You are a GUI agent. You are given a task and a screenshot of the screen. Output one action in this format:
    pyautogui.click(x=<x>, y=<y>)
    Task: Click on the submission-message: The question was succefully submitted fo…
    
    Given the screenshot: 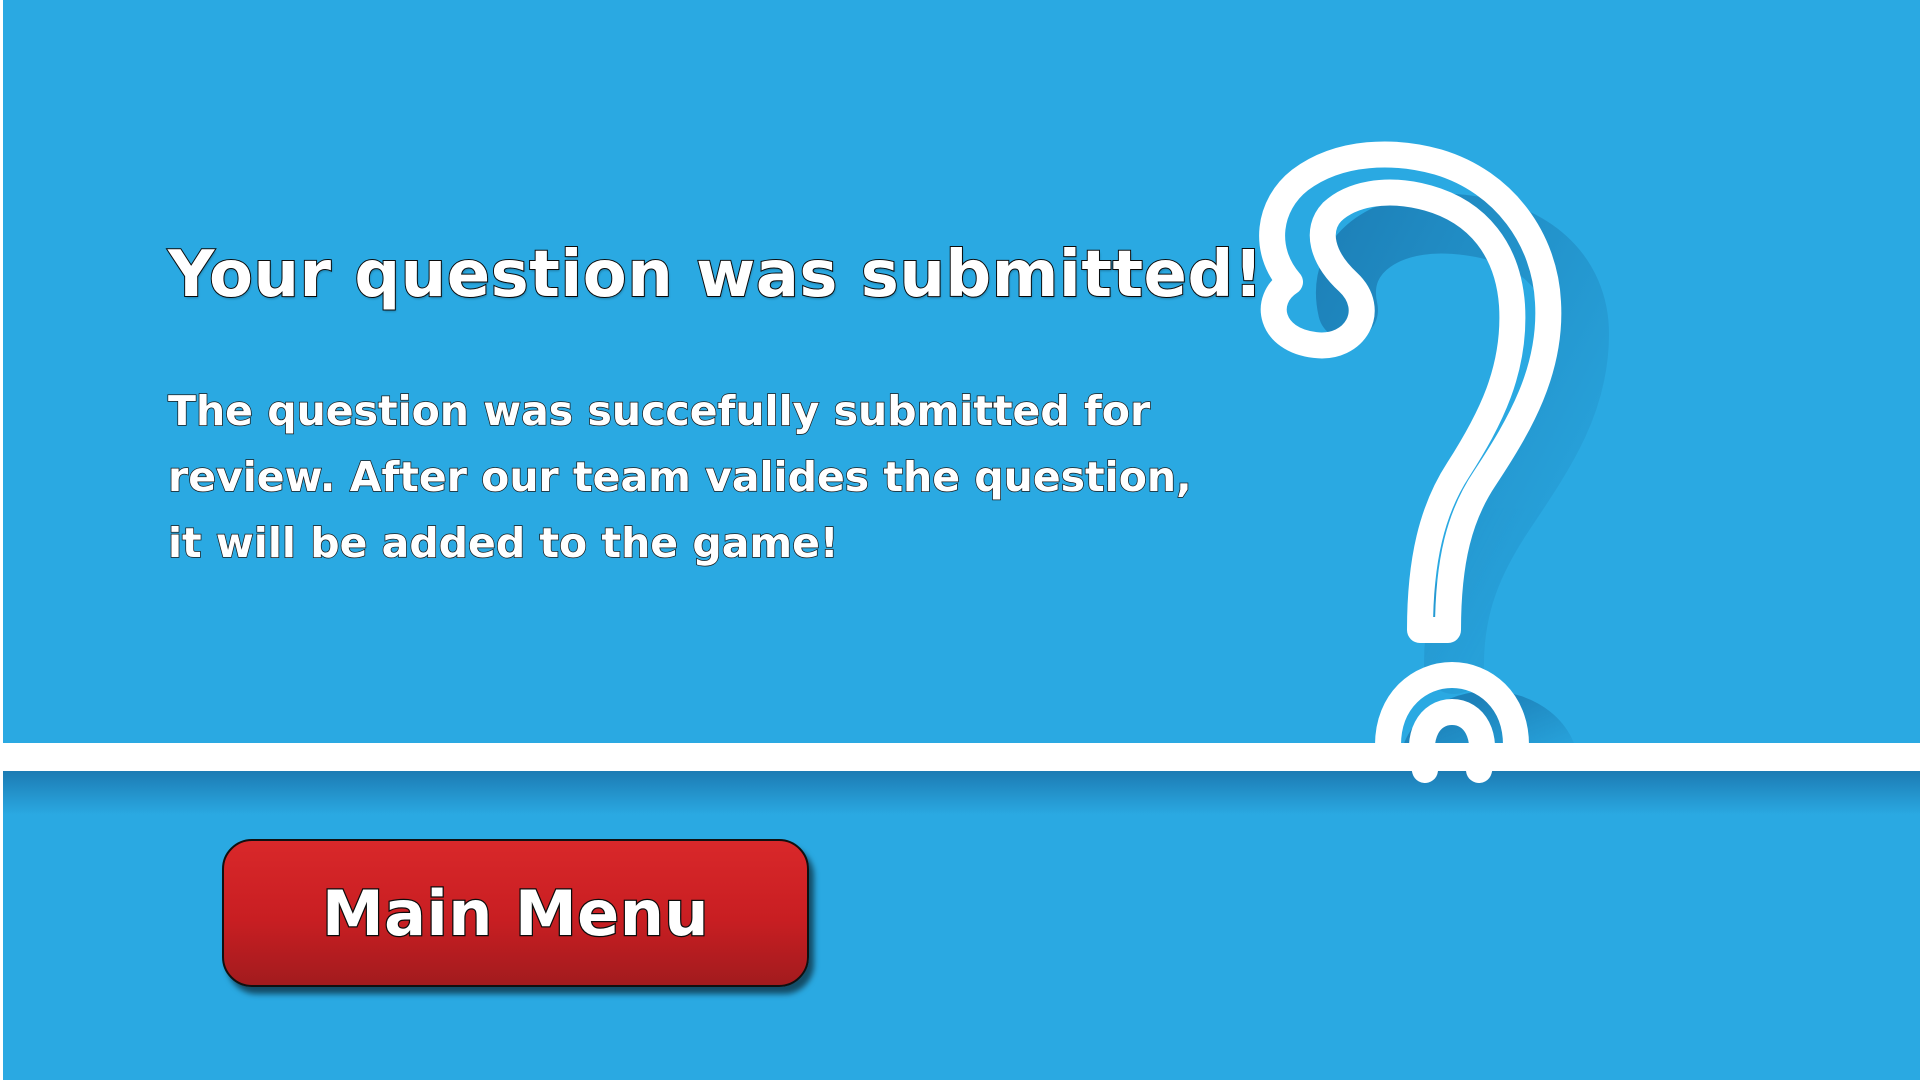 What is the action you would take?
    pyautogui.click(x=679, y=477)
    